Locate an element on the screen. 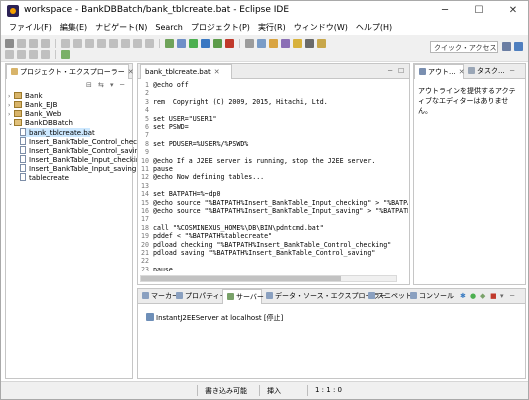 The width and height of the screenshot is (529, 400). tree-item-bank-tblcreate: bank_tblcreate.bat is located at coordinates (57, 132).